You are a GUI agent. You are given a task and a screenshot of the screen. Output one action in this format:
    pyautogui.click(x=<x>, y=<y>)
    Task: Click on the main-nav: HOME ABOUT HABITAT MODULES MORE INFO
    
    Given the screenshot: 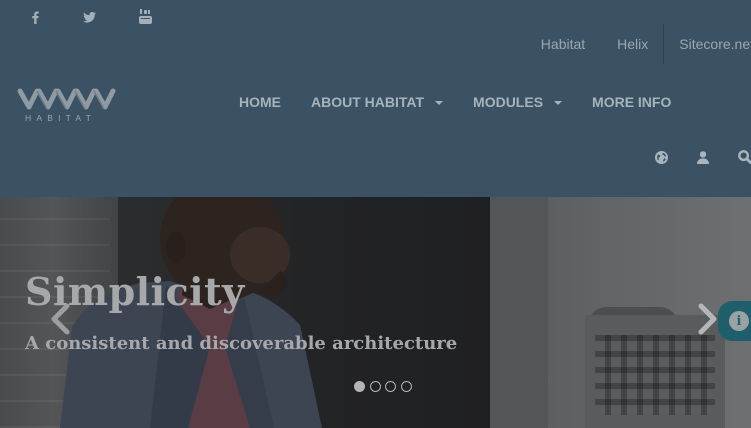 What is the action you would take?
    pyautogui.click(x=455, y=102)
    